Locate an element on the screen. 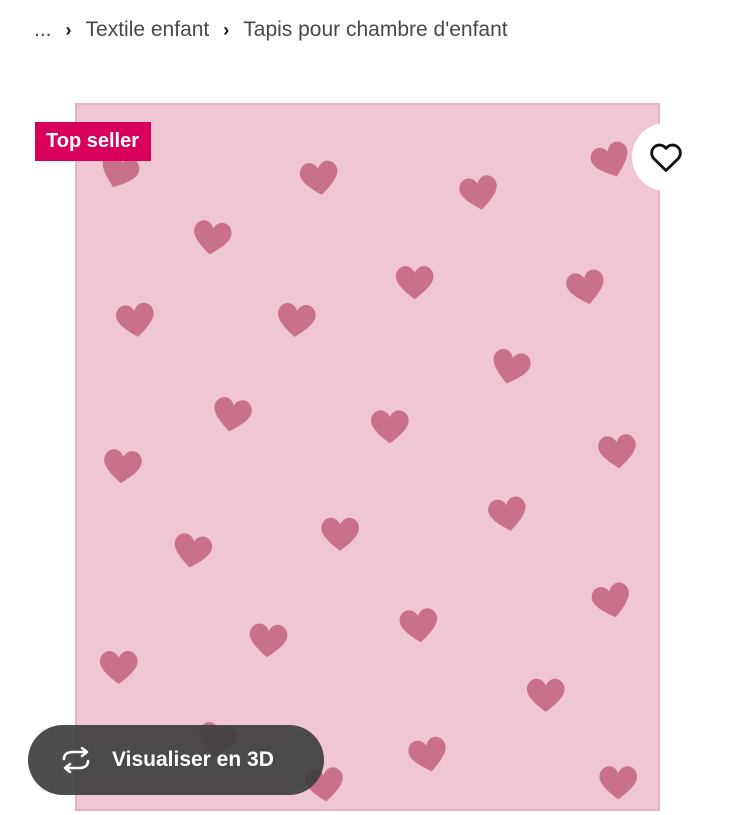 The height and width of the screenshot is (815, 737). breadcrumb-tapis-chambre-enfant: Tapis pour chambre d'enfant is located at coordinates (375, 30).